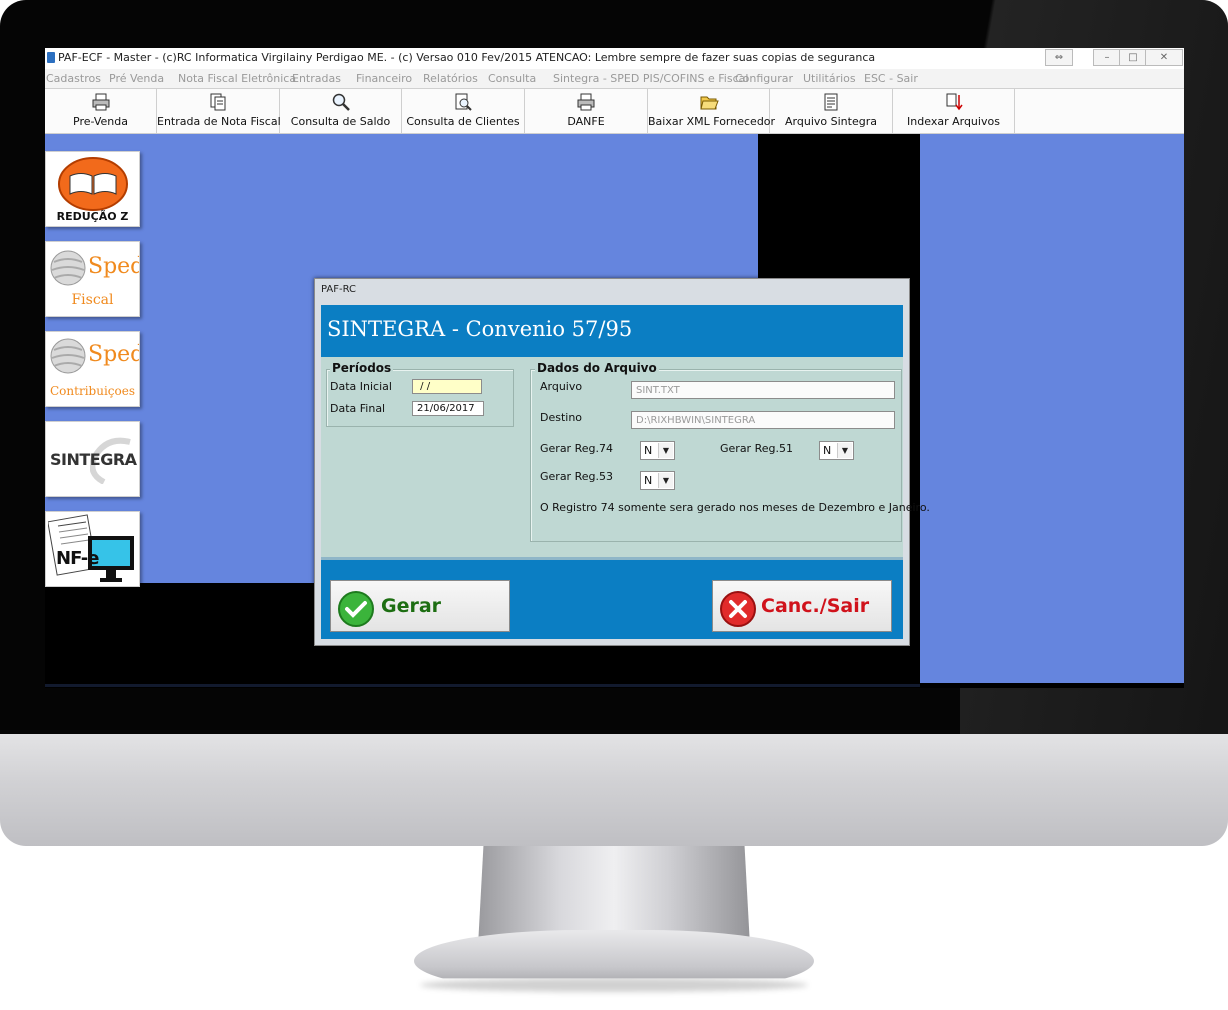 This screenshot has width=1228, height=1010. What do you see at coordinates (712, 111) in the screenshot?
I see `toolbar-baixar-xml-button: Baixar XML Fornecedor` at bounding box center [712, 111].